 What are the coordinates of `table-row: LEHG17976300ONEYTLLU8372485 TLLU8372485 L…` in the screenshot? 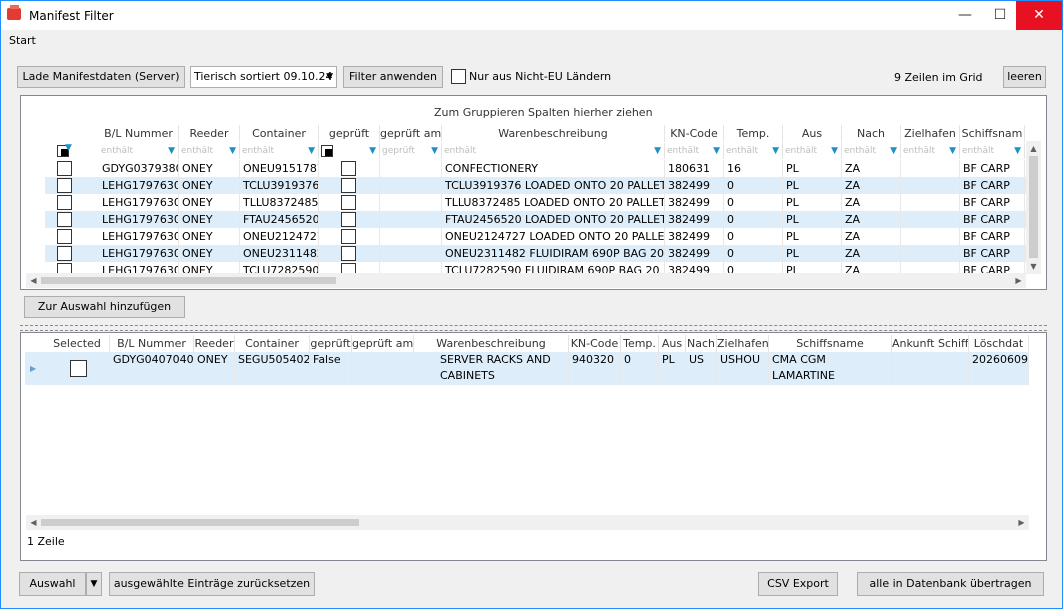 It's located at (535, 202).